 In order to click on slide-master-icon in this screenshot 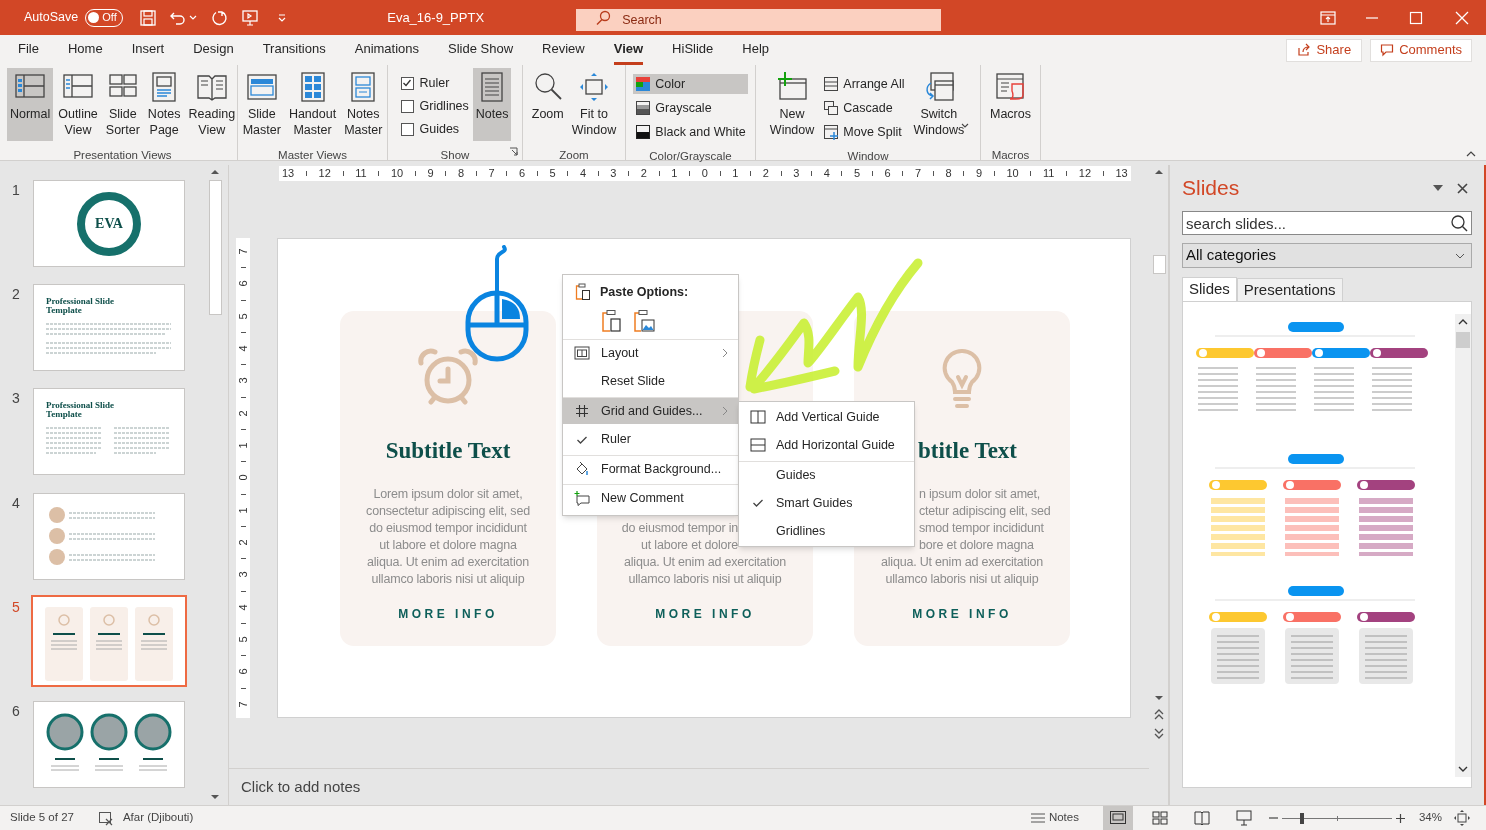, I will do `click(261, 87)`.